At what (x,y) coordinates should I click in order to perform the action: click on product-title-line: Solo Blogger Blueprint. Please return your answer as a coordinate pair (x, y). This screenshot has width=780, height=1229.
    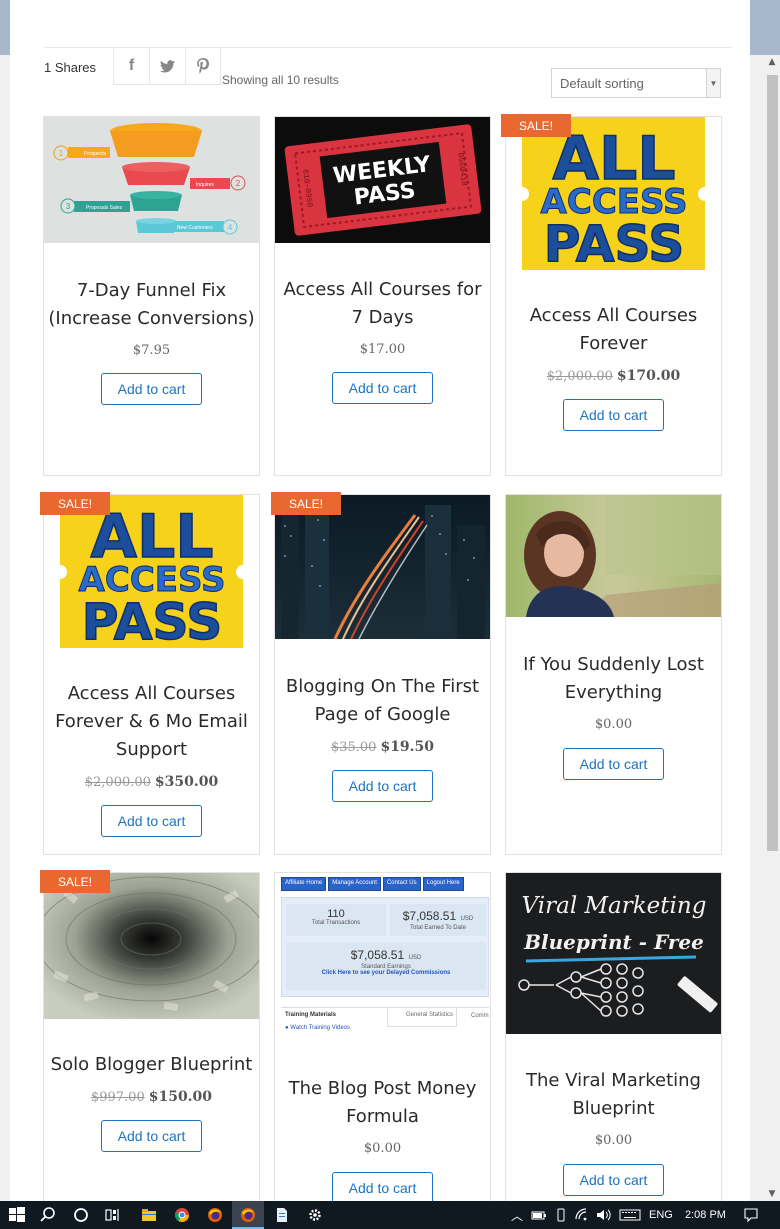
    Looking at the image, I should click on (151, 1064).